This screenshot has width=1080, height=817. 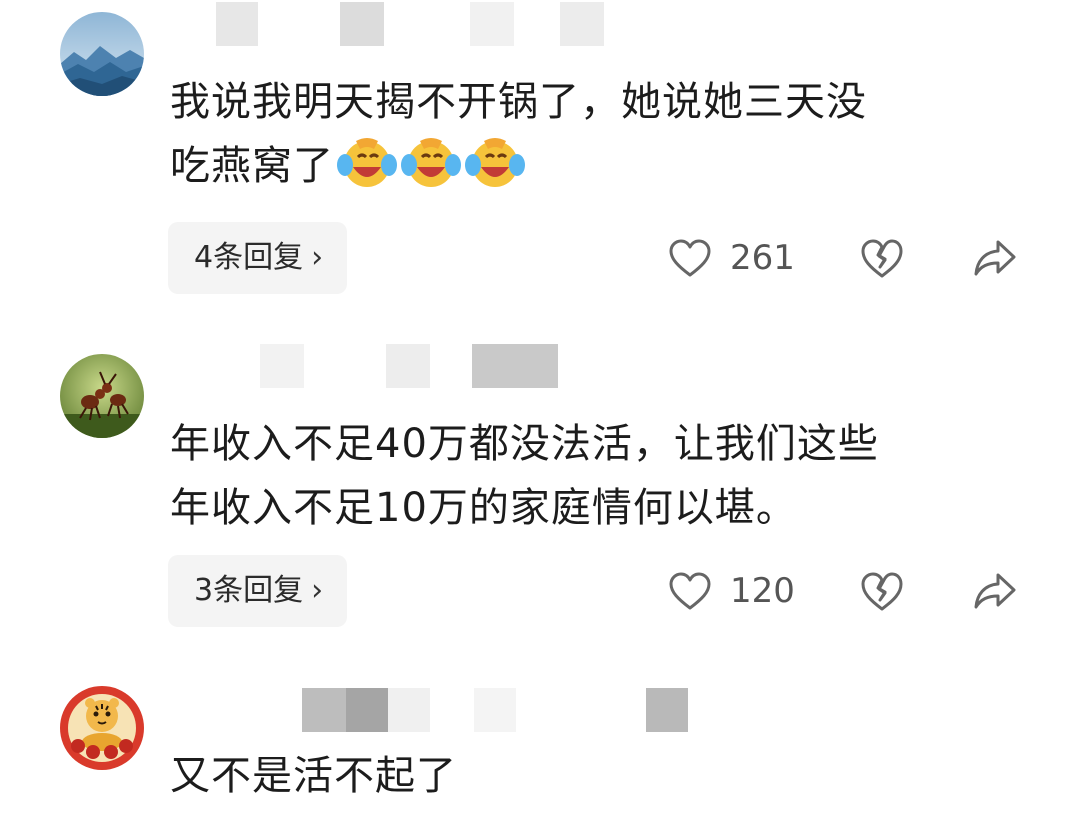 I want to click on comment-text: 我说我明天揭不开锅了，她说她三天没 吃燕窝了, so click(x=518, y=134).